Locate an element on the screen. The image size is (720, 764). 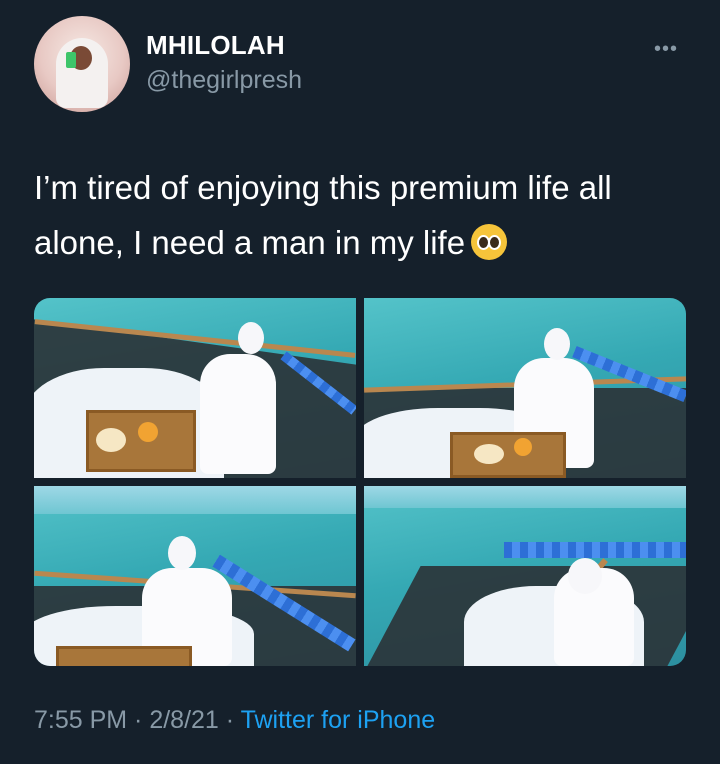
display-name: MHILOLAH is located at coordinates (215, 45).